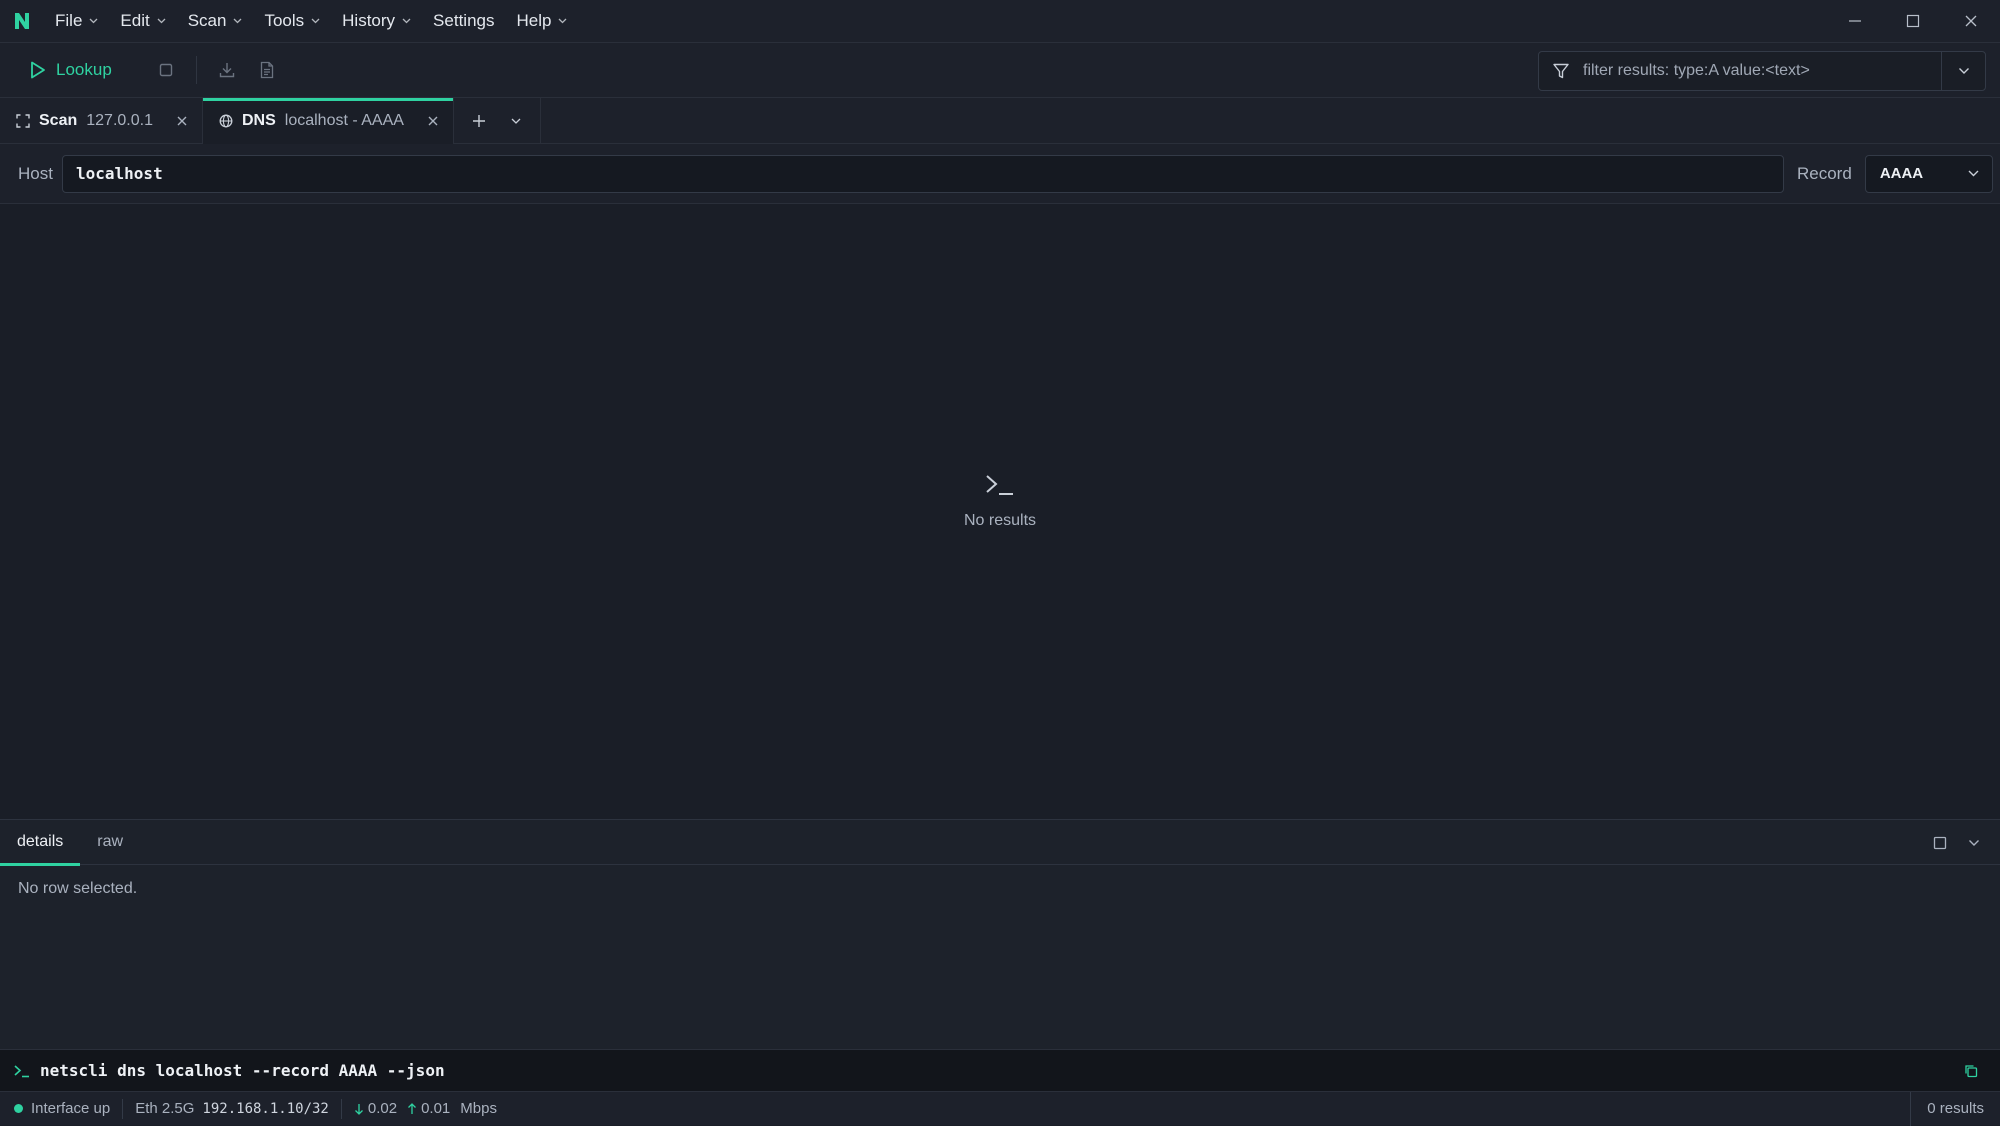 The height and width of the screenshot is (1126, 2000). Describe the element at coordinates (999, 485) in the screenshot. I see `terminal-icon` at that location.